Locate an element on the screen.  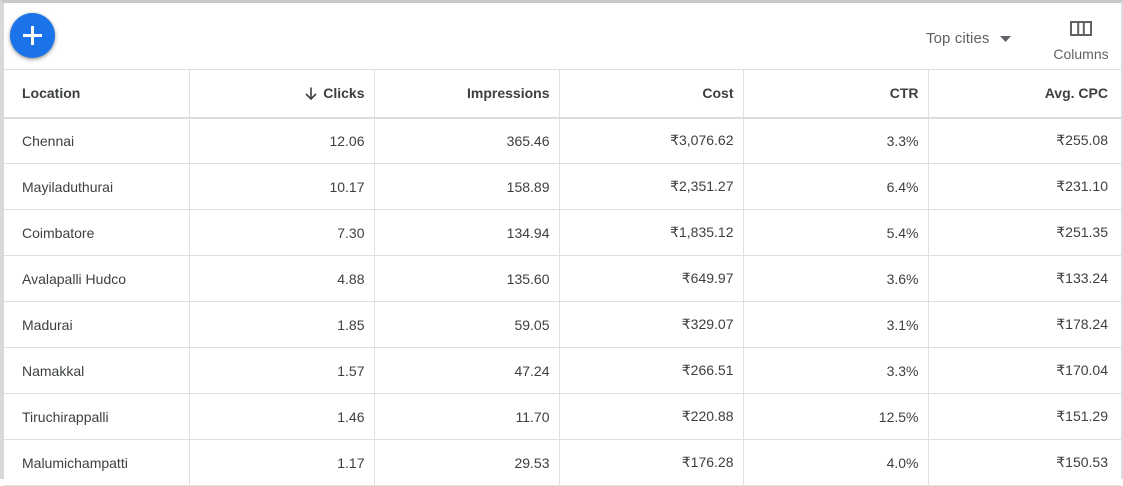
column-header-avg-cpc: Avg. CPC is located at coordinates (1024, 94).